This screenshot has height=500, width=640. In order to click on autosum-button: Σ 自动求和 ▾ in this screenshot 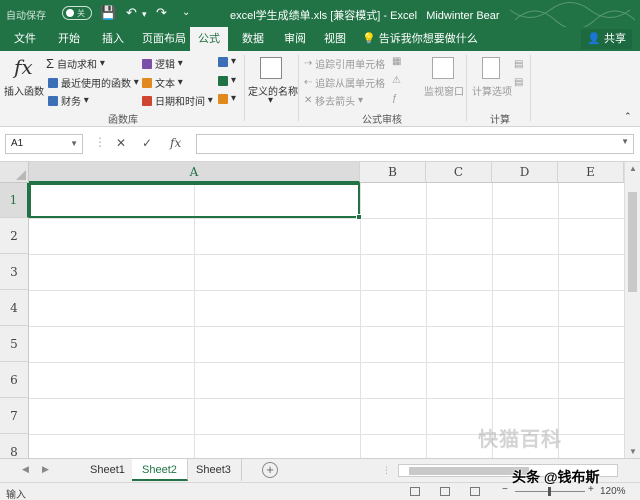, I will do `click(75, 63)`.